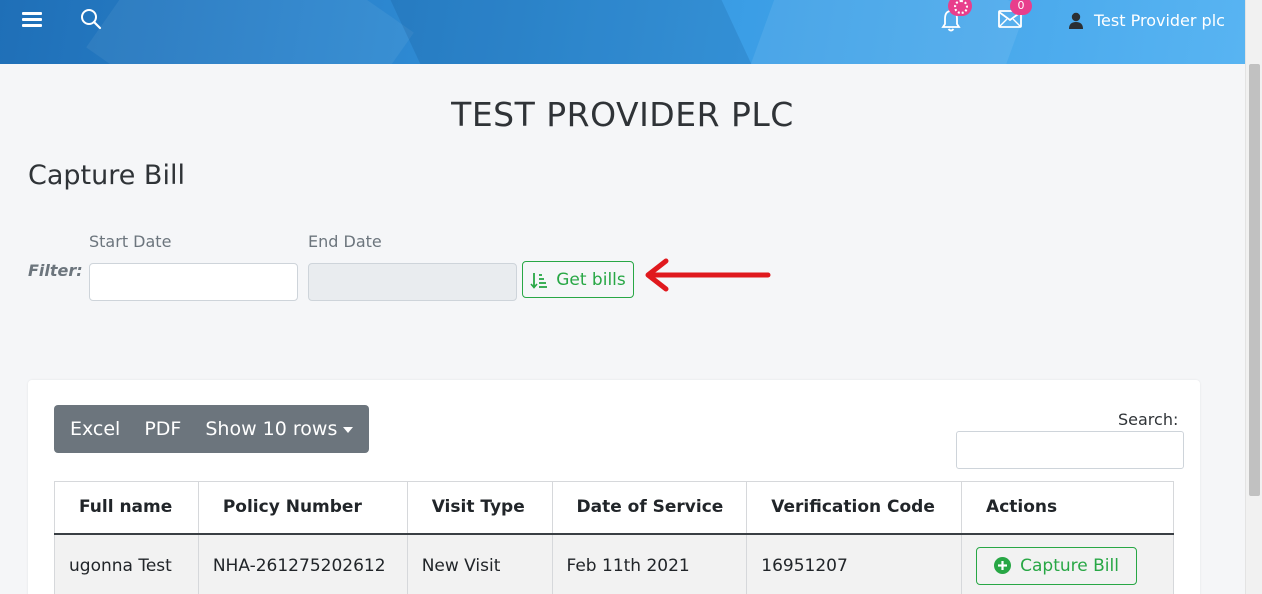 Image resolution: width=1262 pixels, height=594 pixels. I want to click on user-icon, so click(1076, 20).